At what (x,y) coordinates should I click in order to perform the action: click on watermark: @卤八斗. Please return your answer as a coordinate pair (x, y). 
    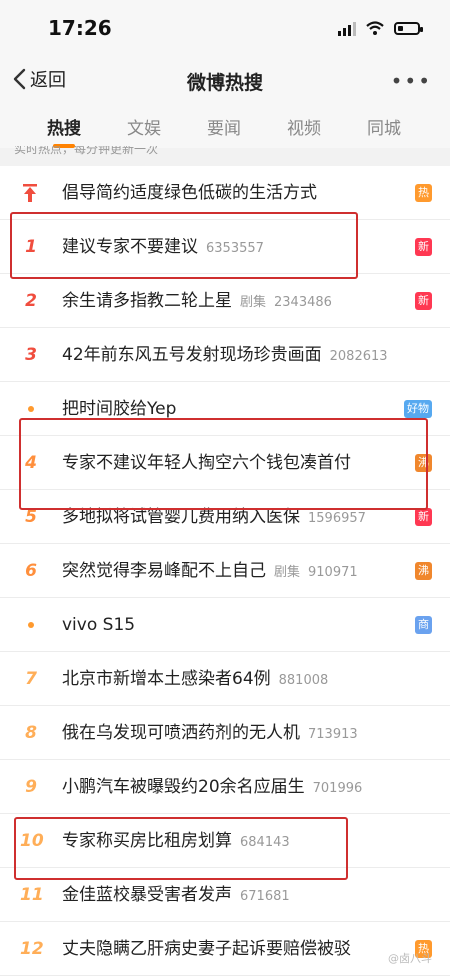
    Looking at the image, I should click on (410, 958).